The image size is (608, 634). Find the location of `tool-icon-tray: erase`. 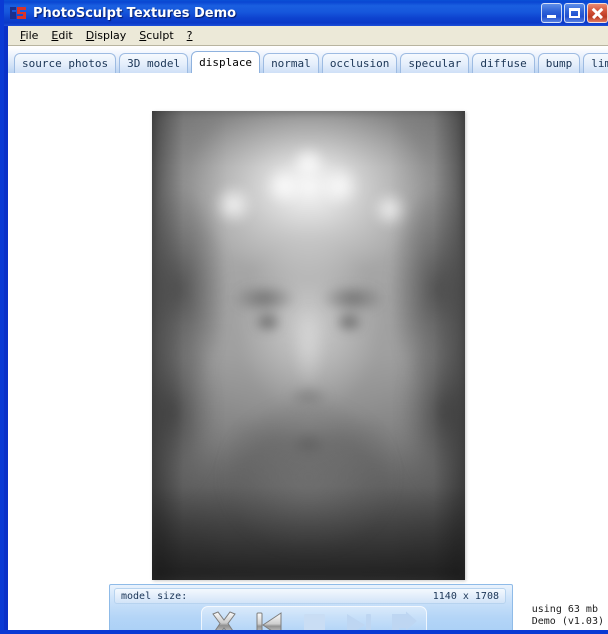

tool-icon-tray: erase is located at coordinates (314, 618).